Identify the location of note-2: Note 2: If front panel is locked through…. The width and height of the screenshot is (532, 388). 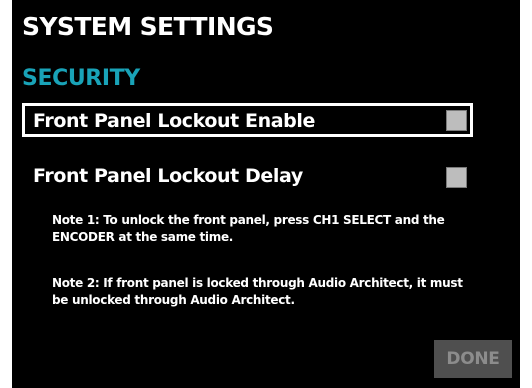
(257, 291).